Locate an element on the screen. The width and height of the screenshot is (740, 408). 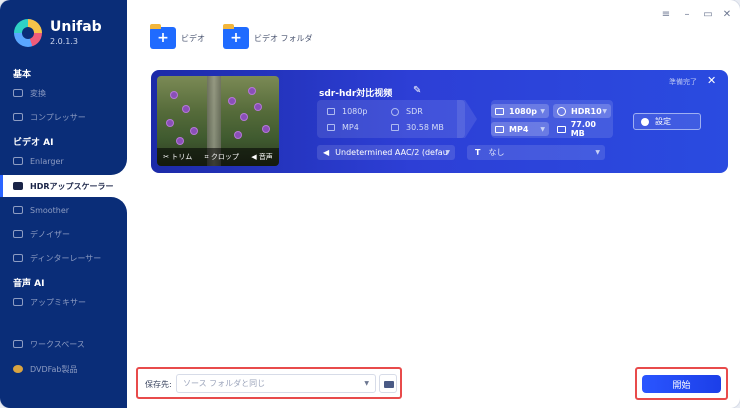
smoother-icon is located at coordinates (18, 210).